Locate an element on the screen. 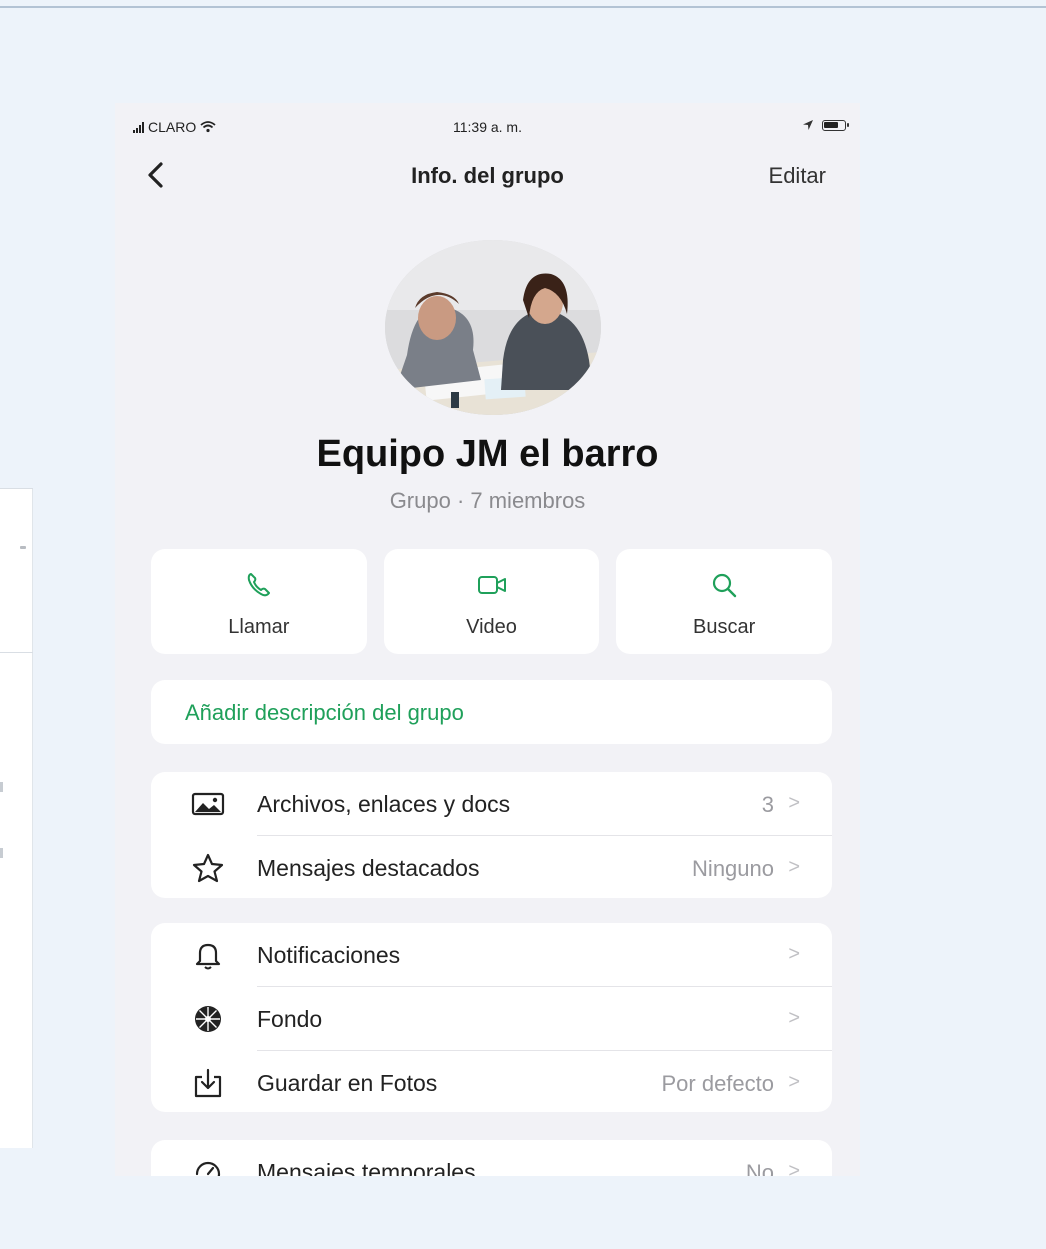  status-right is located at coordinates (825, 125).